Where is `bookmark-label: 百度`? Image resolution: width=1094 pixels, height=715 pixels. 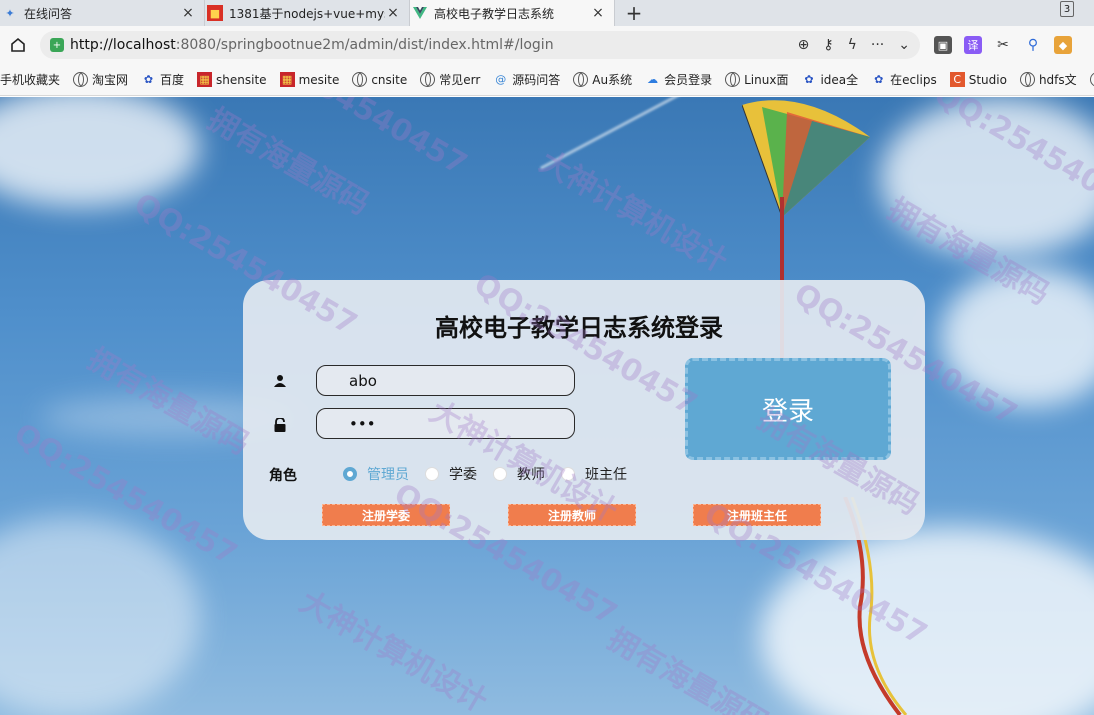 bookmark-label: 百度 is located at coordinates (172, 80).